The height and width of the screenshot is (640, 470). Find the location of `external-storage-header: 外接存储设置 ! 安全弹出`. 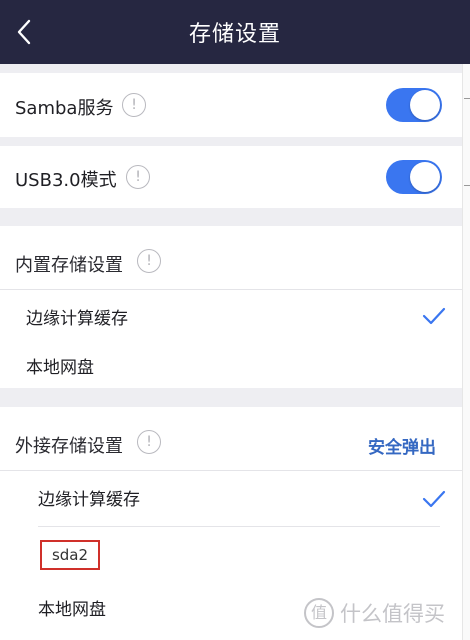

external-storage-header: 外接存储设置 ! 安全弹出 is located at coordinates (231, 437).